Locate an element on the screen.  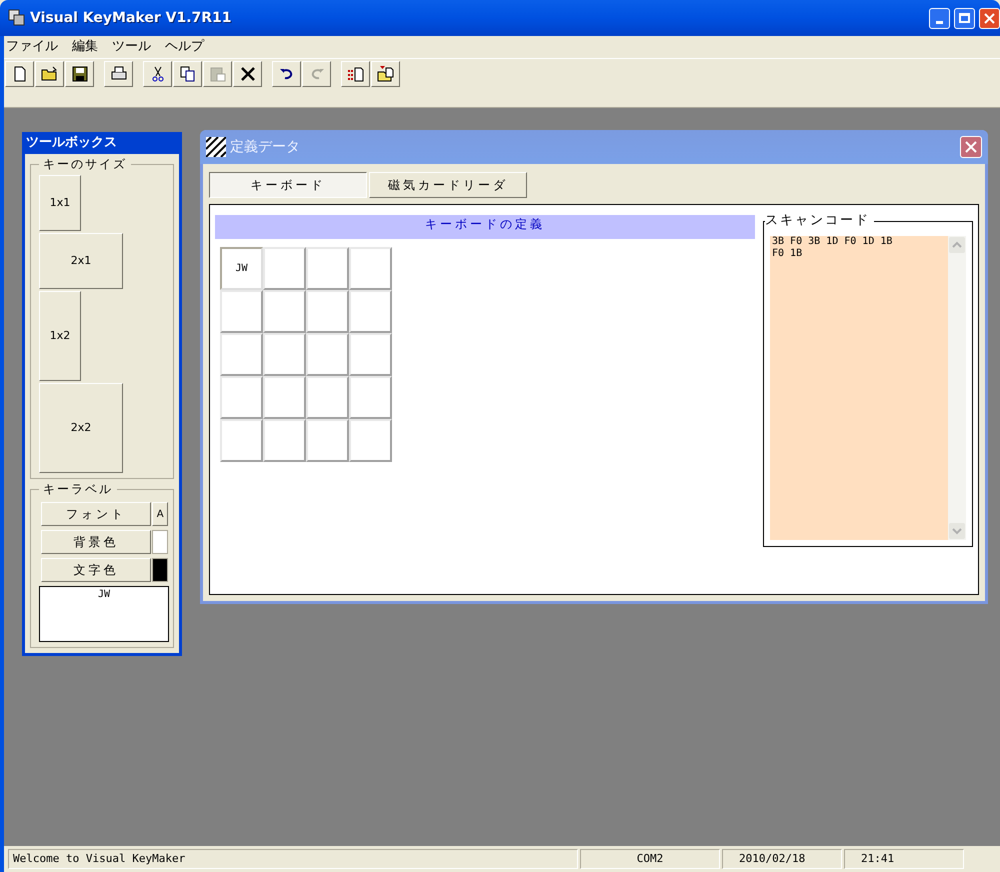
menu-item: ヘルプ is located at coordinates (184, 47).